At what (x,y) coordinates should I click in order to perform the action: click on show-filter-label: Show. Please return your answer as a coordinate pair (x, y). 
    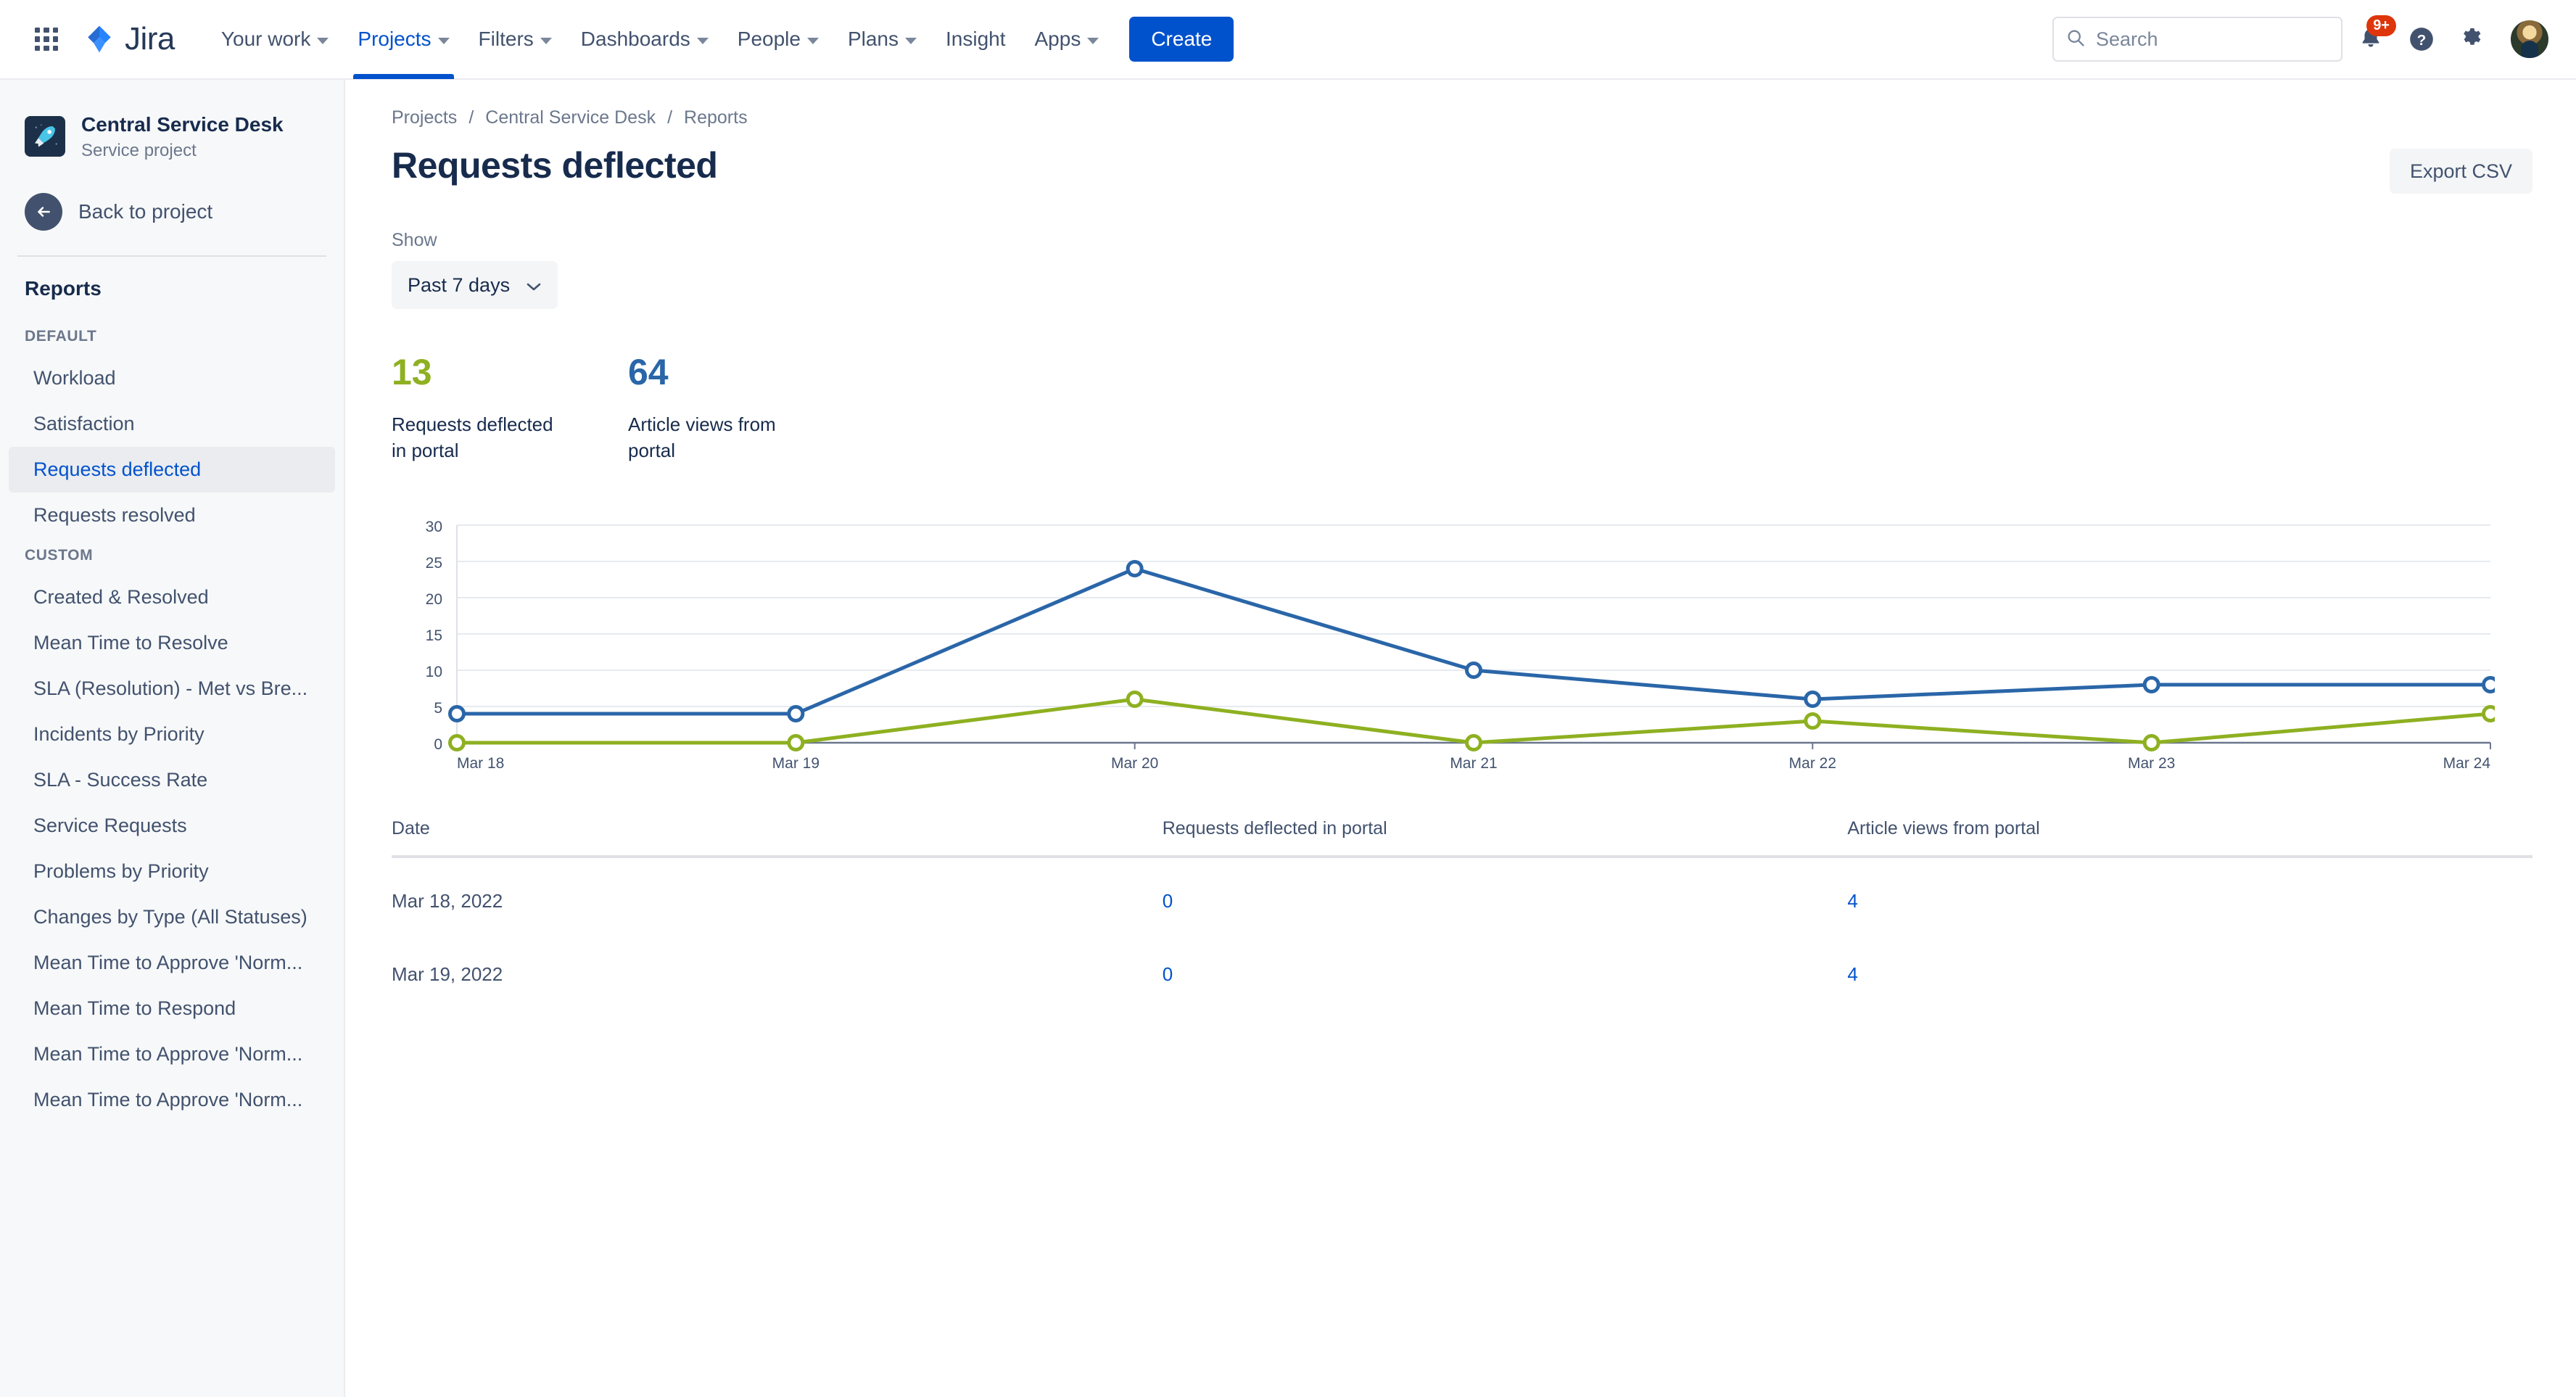
    Looking at the image, I should click on (414, 240).